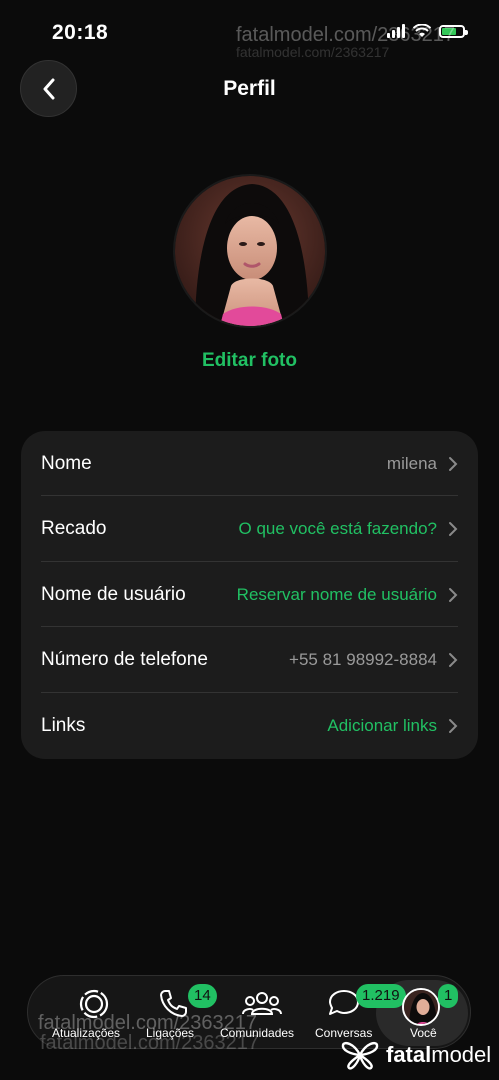  I want to click on field-label: Nome, so click(66, 463).